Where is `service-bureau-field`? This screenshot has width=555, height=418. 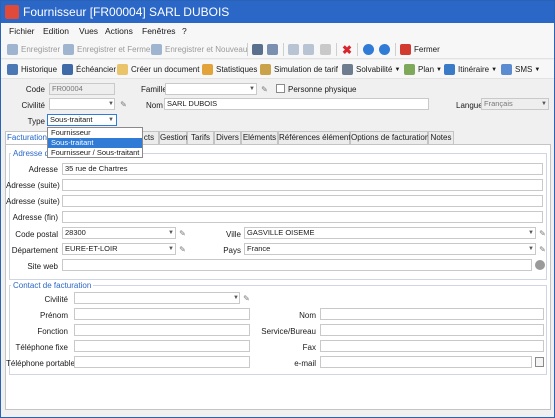 service-bureau-field is located at coordinates (432, 330).